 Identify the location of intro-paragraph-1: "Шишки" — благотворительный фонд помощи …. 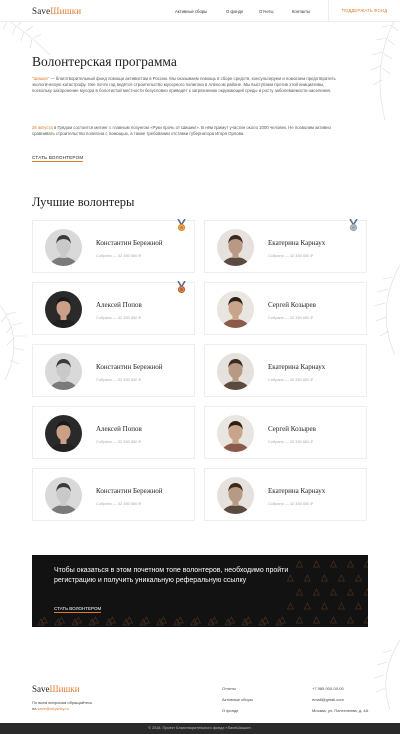
(187, 85).